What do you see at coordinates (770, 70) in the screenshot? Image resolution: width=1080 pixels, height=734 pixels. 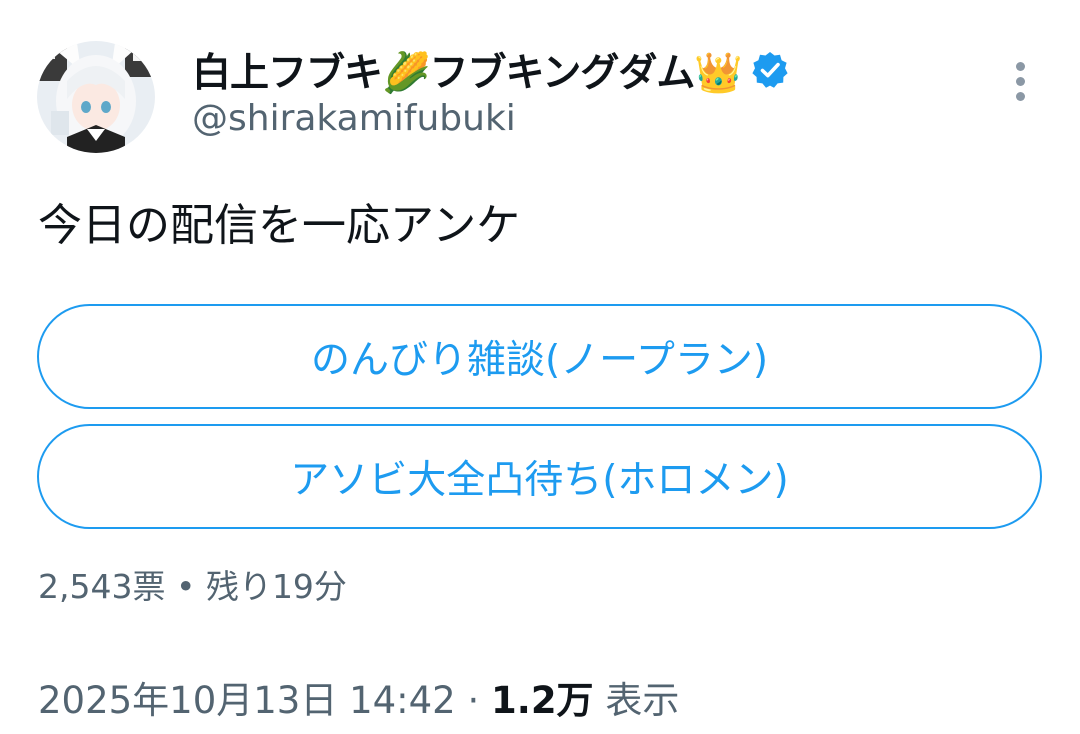 I see `verified-badge-icon` at bounding box center [770, 70].